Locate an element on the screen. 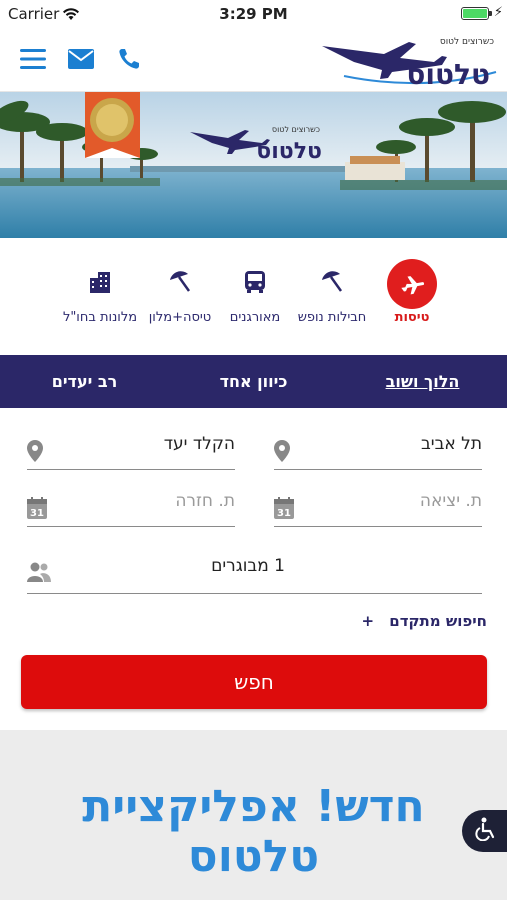 This screenshot has height=900, width=507. promo-line-2: טלטוס is located at coordinates (253, 856).